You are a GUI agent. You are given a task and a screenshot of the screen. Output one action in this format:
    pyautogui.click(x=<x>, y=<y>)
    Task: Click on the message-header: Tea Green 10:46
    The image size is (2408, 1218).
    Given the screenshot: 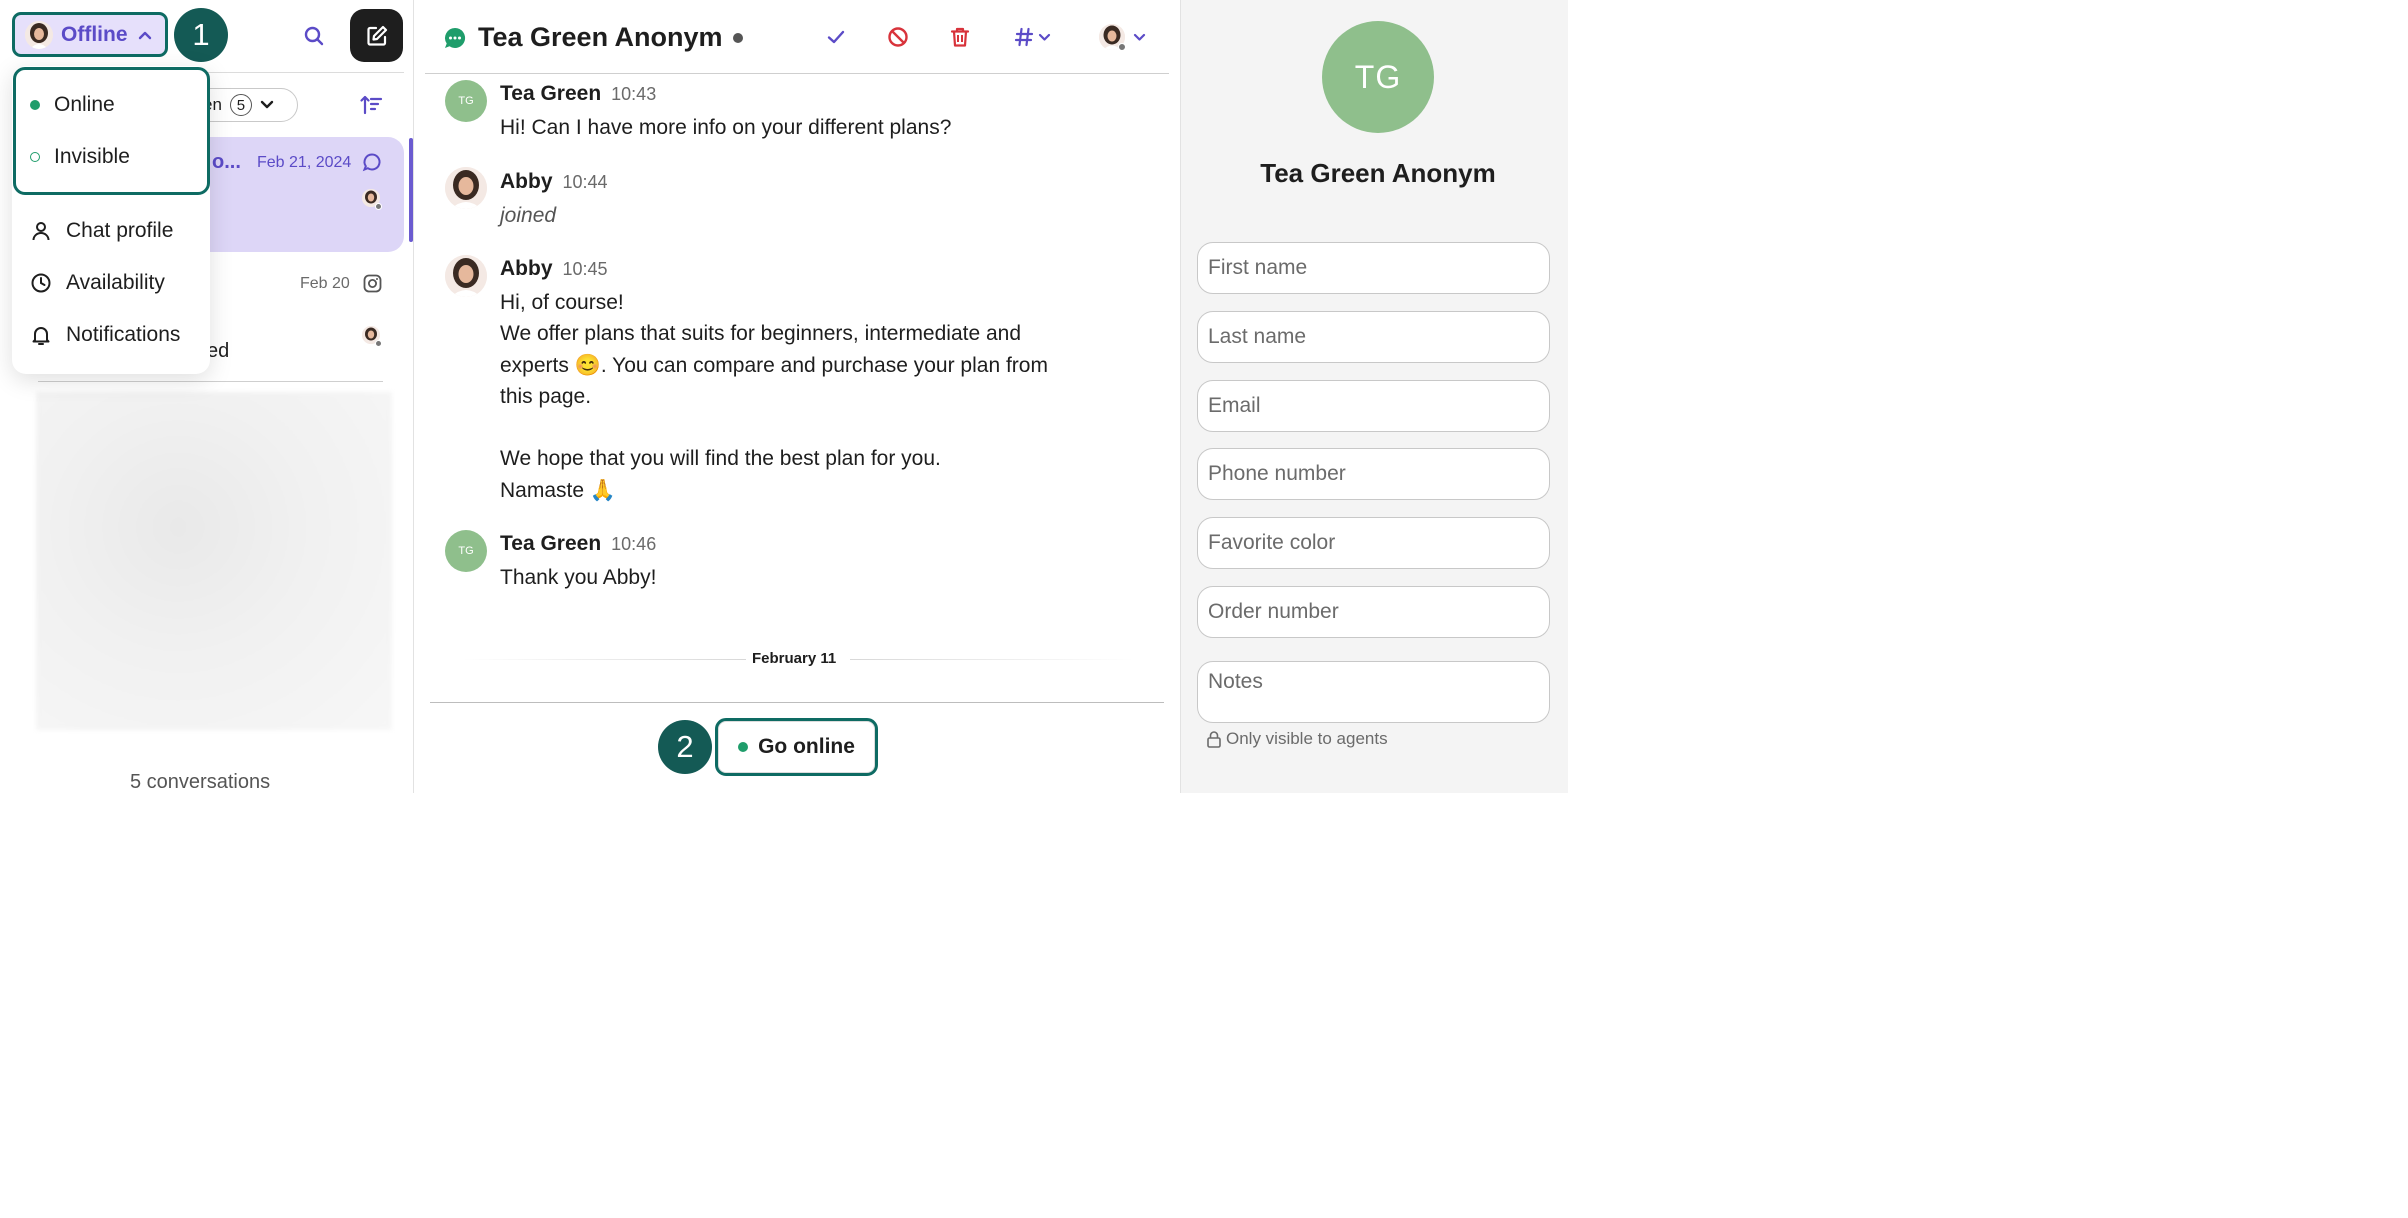 What is the action you would take?
    pyautogui.click(x=578, y=544)
    